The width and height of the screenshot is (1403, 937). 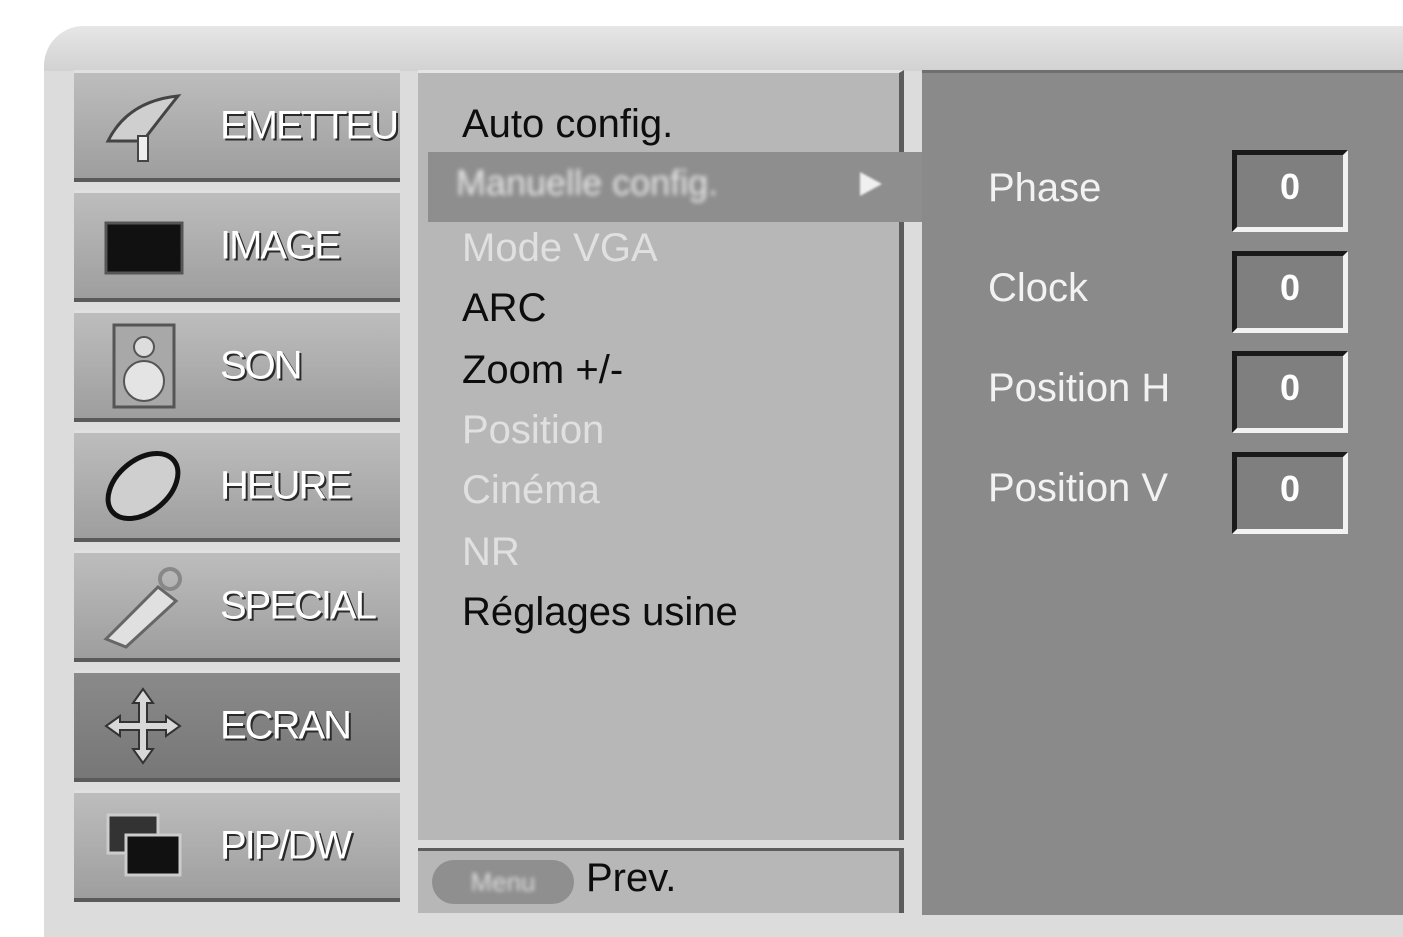 I want to click on category-label: ECRAN, so click(x=286, y=725).